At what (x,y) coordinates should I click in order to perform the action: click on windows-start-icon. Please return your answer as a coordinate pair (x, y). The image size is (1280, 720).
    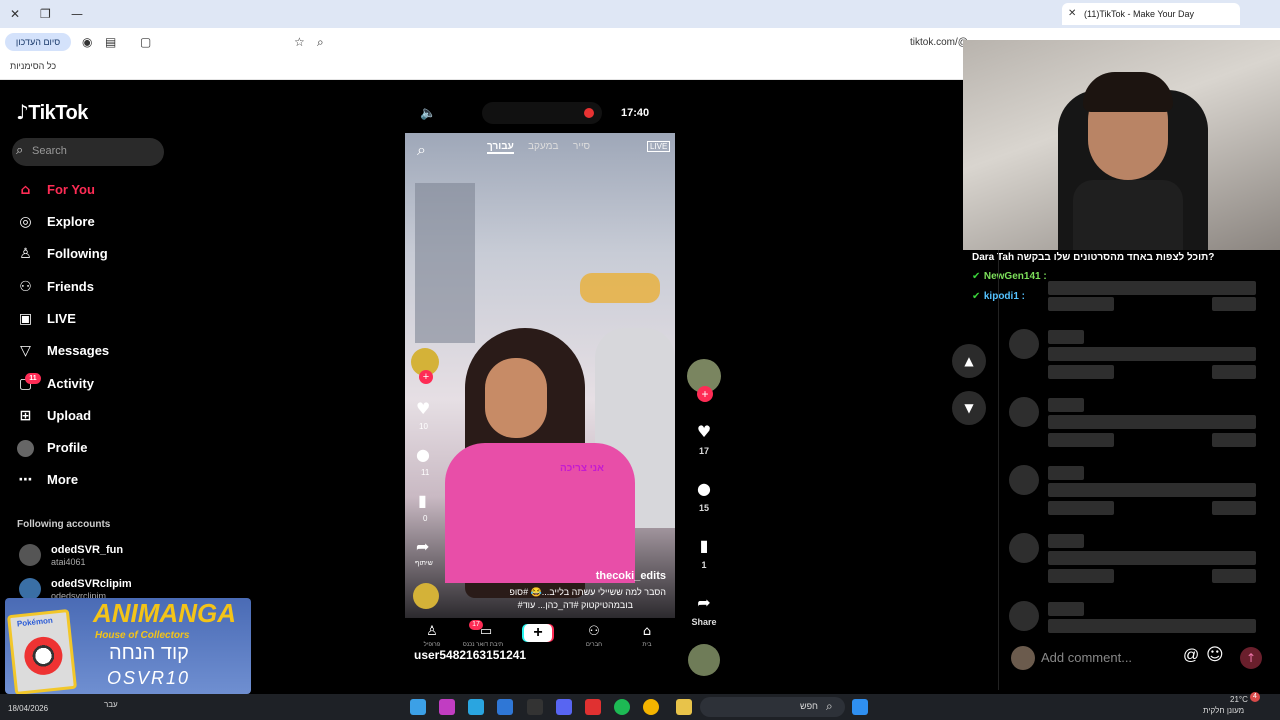
    Looking at the image, I should click on (860, 707).